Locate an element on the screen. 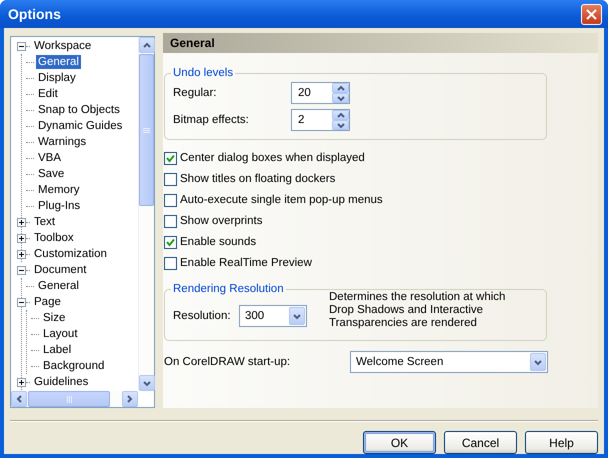 Image resolution: width=608 pixels, height=458 pixels. close-icon is located at coordinates (591, 14).